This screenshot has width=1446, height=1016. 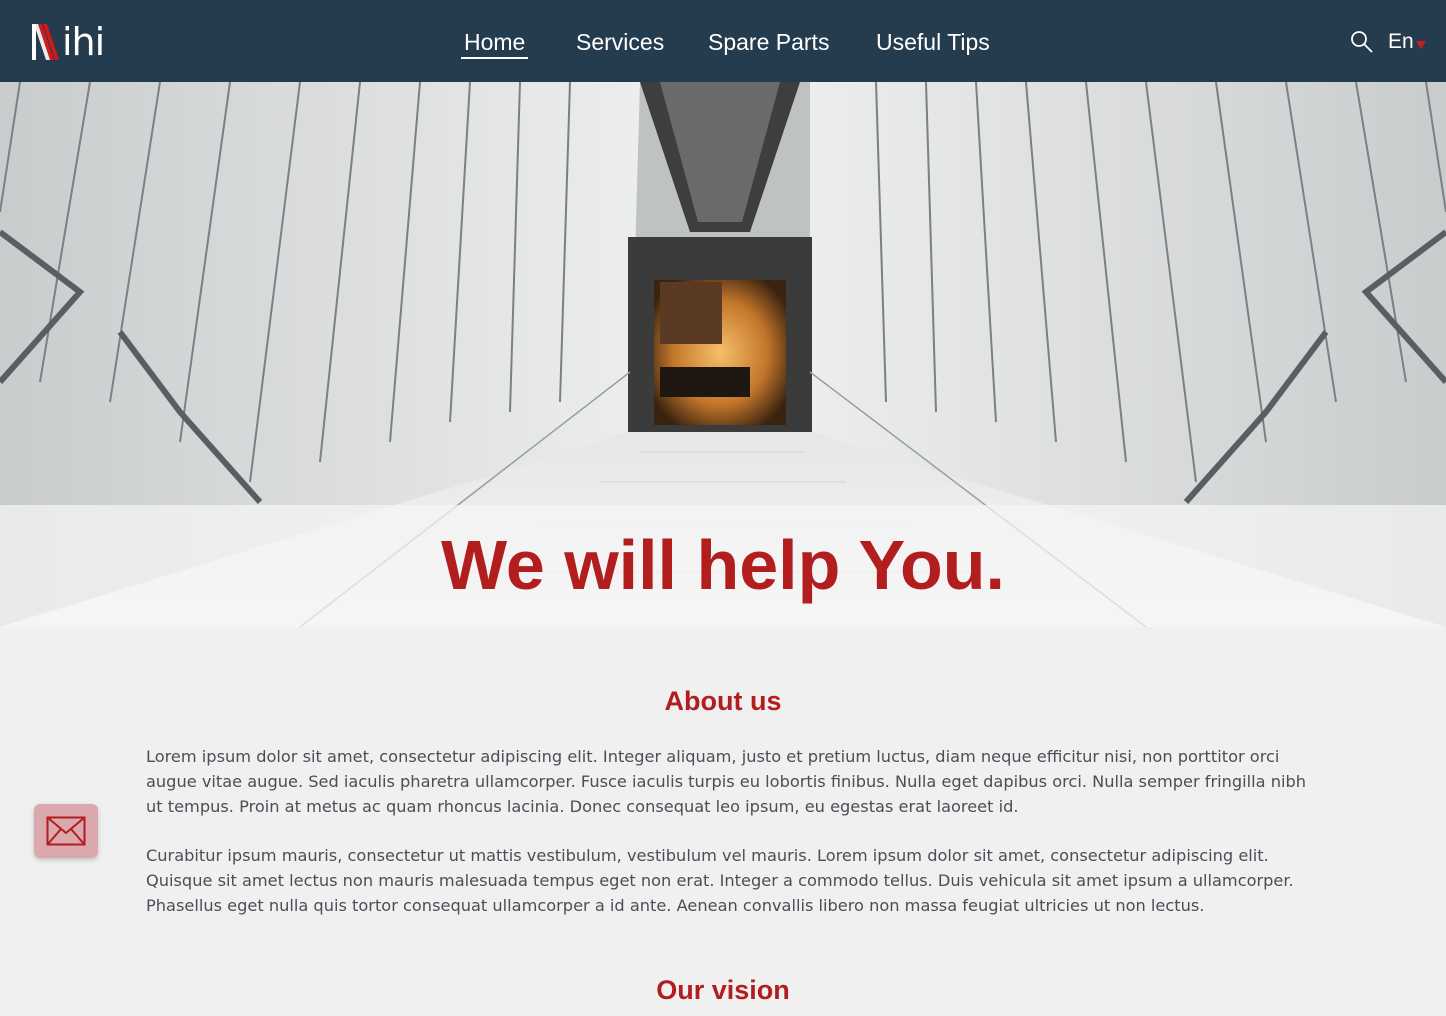 I want to click on envelope-icon, so click(x=66, y=831).